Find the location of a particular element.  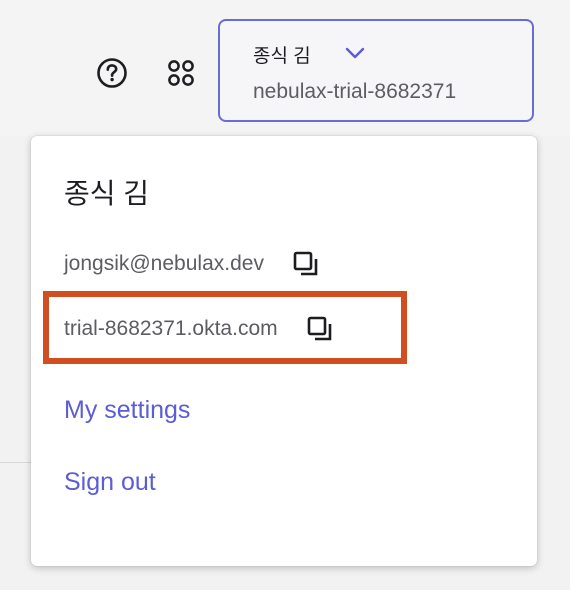

apps-grid-icon is located at coordinates (181, 73).